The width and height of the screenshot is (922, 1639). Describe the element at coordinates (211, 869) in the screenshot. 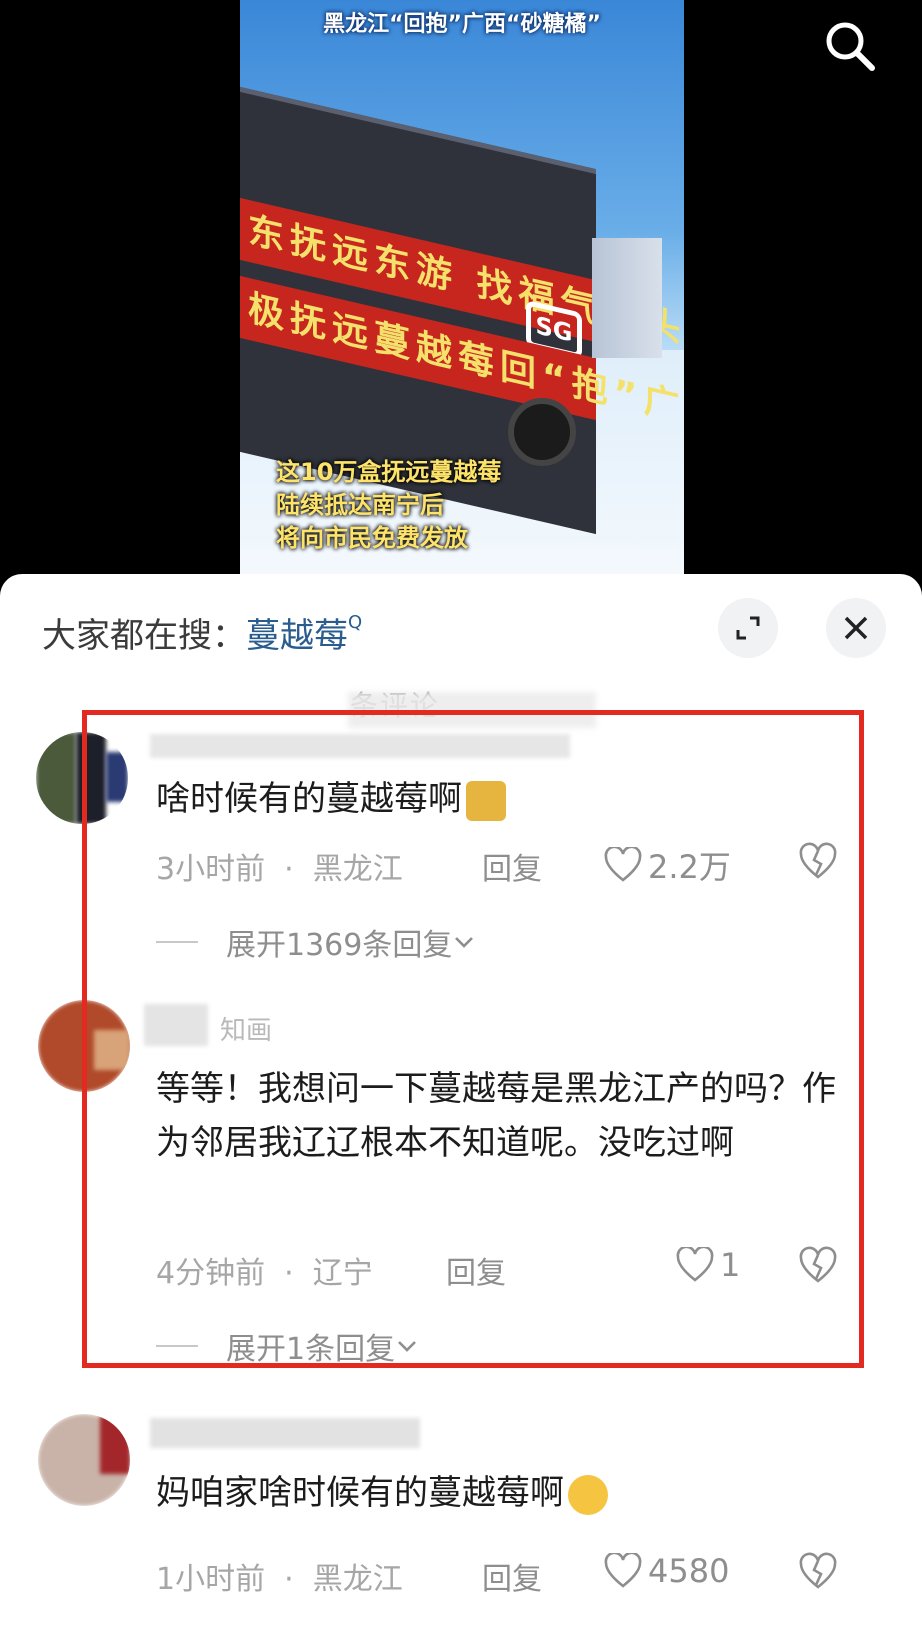

I see `comment-time: 3小时前` at that location.